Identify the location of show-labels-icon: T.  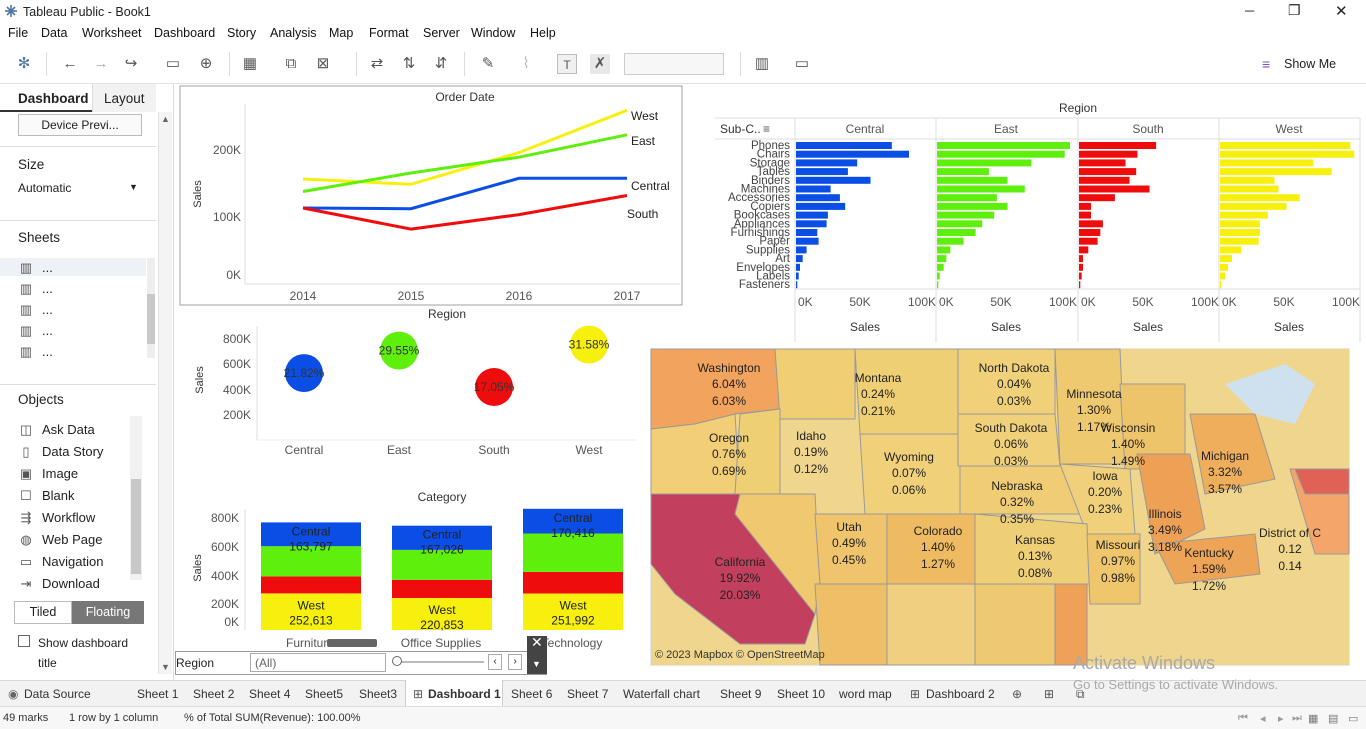
(567, 64).